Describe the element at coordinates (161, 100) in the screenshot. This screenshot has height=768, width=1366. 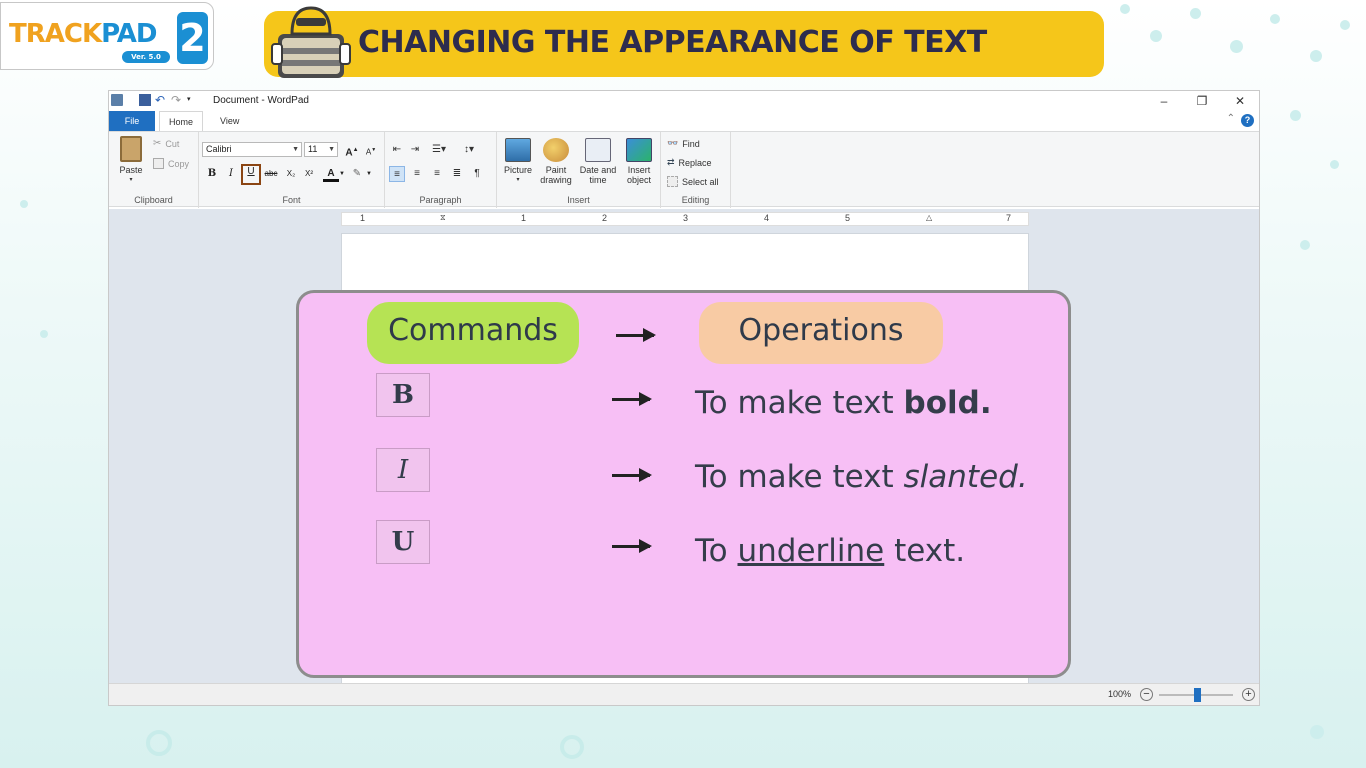
I see `undo-icon: ↶` at that location.